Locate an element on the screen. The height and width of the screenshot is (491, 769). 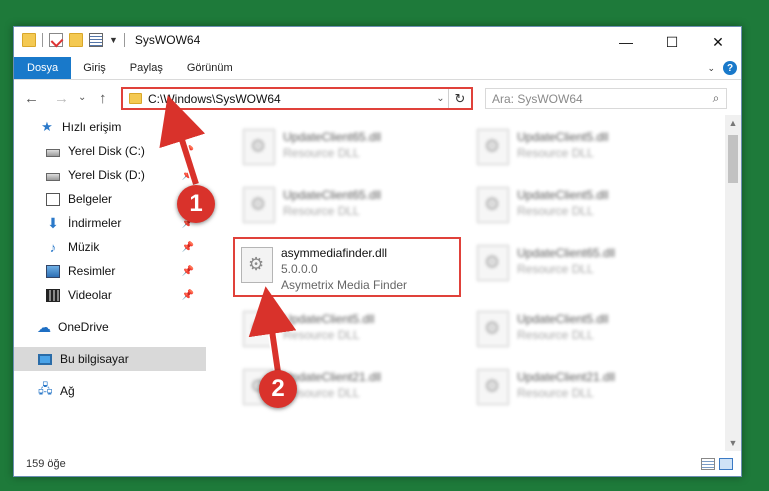
callout-badge-2: 2 is located at coordinates (278, 389).